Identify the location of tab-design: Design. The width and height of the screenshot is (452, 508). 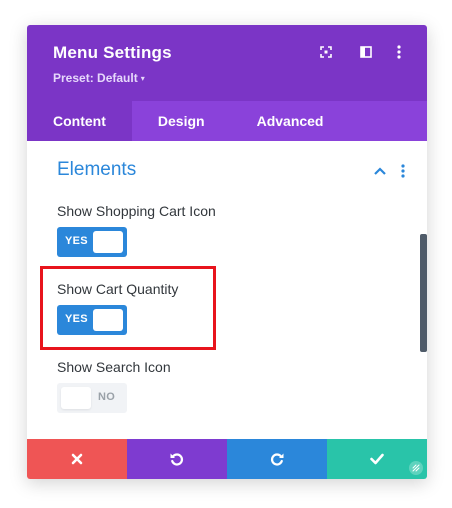
(181, 121).